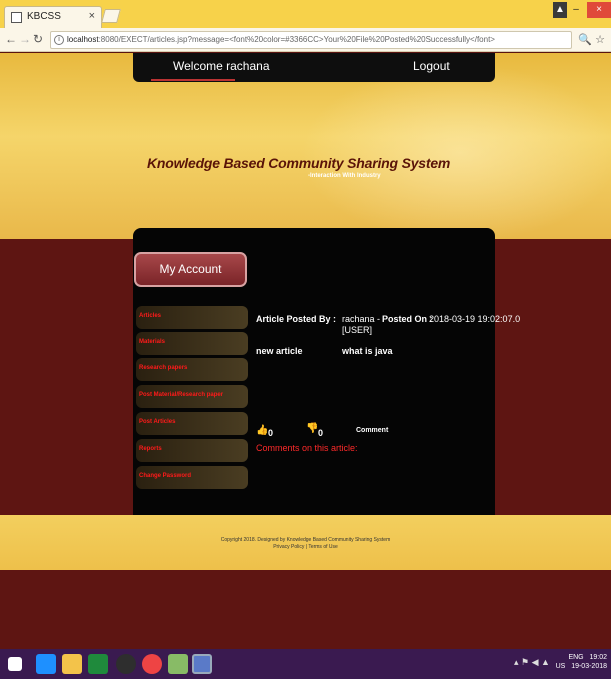 The width and height of the screenshot is (611, 679). I want to click on forward-arrow-icon: →, so click(25, 39).